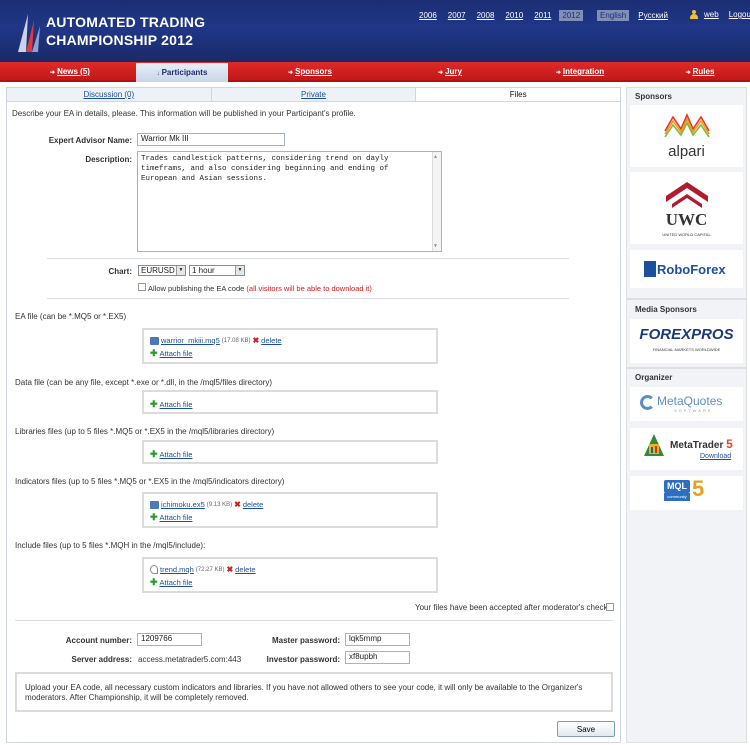 The width and height of the screenshot is (750, 745). What do you see at coordinates (436, 201) in the screenshot?
I see `description-scrollbar` at bounding box center [436, 201].